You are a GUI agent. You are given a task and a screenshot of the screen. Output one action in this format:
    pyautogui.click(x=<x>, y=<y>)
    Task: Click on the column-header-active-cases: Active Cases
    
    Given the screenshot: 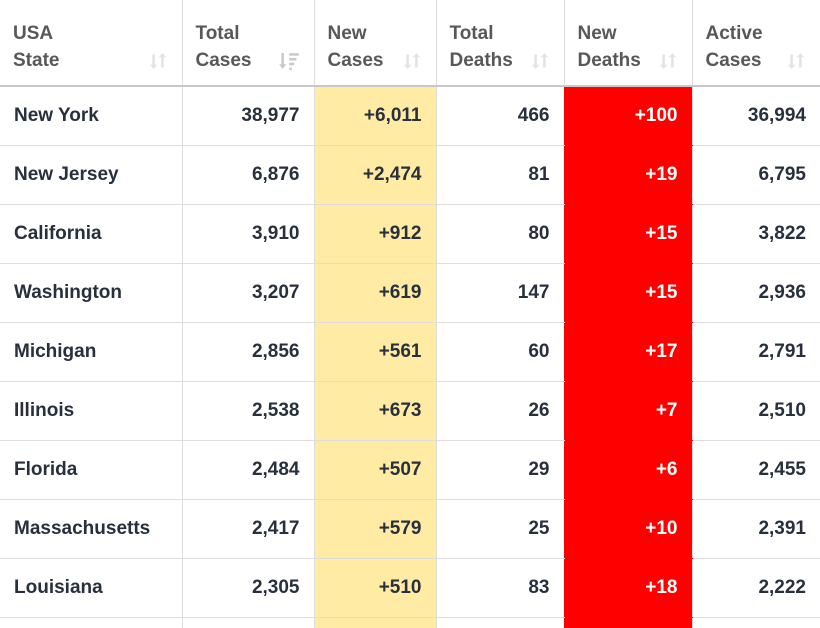 What is the action you would take?
    pyautogui.click(x=755, y=43)
    